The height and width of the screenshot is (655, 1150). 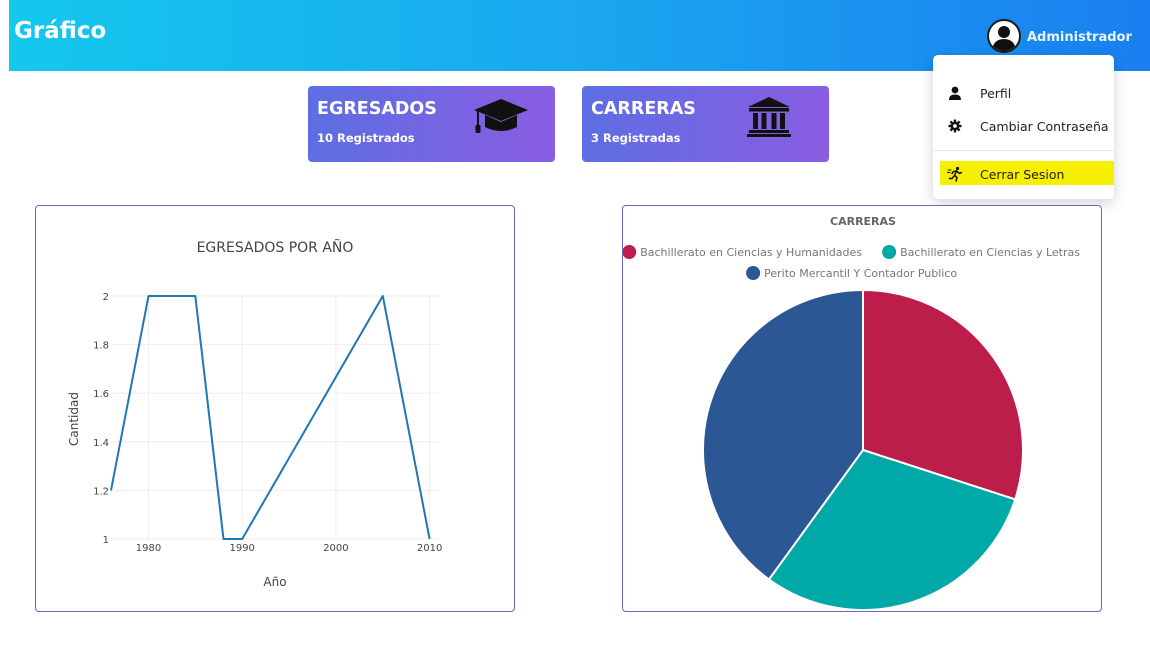 I want to click on x-tick-label: 1980, so click(x=148, y=548).